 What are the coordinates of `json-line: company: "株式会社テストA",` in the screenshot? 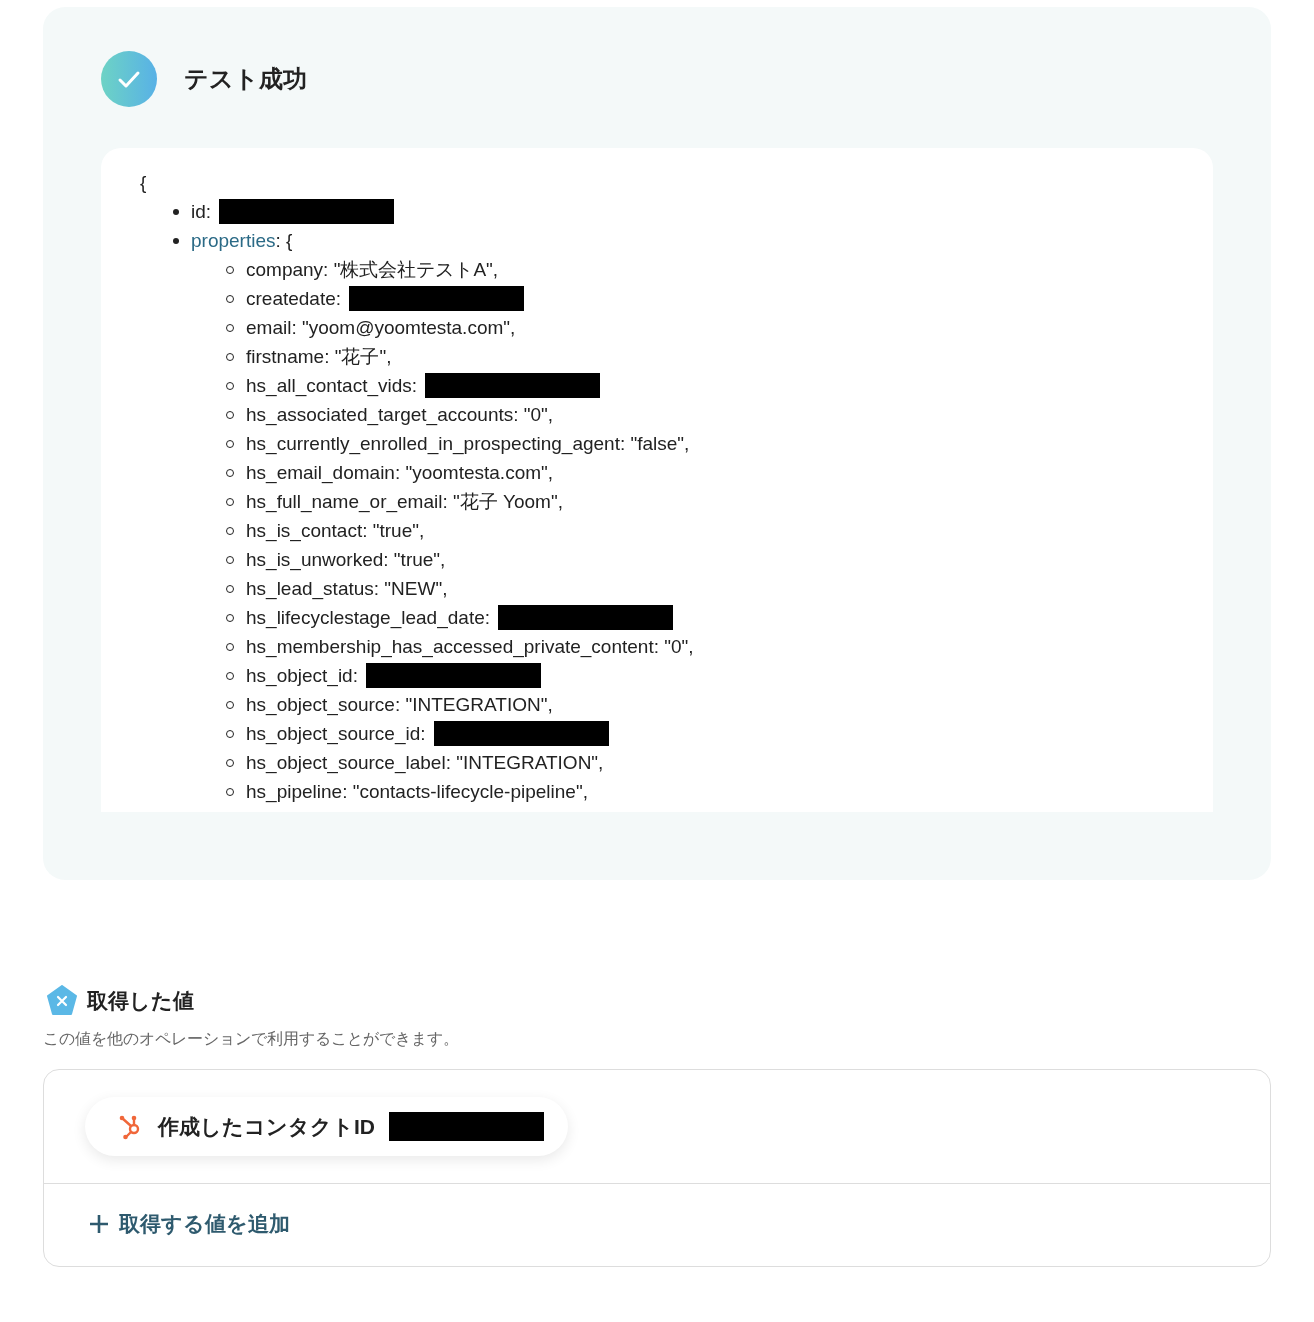 It's located at (372, 270).